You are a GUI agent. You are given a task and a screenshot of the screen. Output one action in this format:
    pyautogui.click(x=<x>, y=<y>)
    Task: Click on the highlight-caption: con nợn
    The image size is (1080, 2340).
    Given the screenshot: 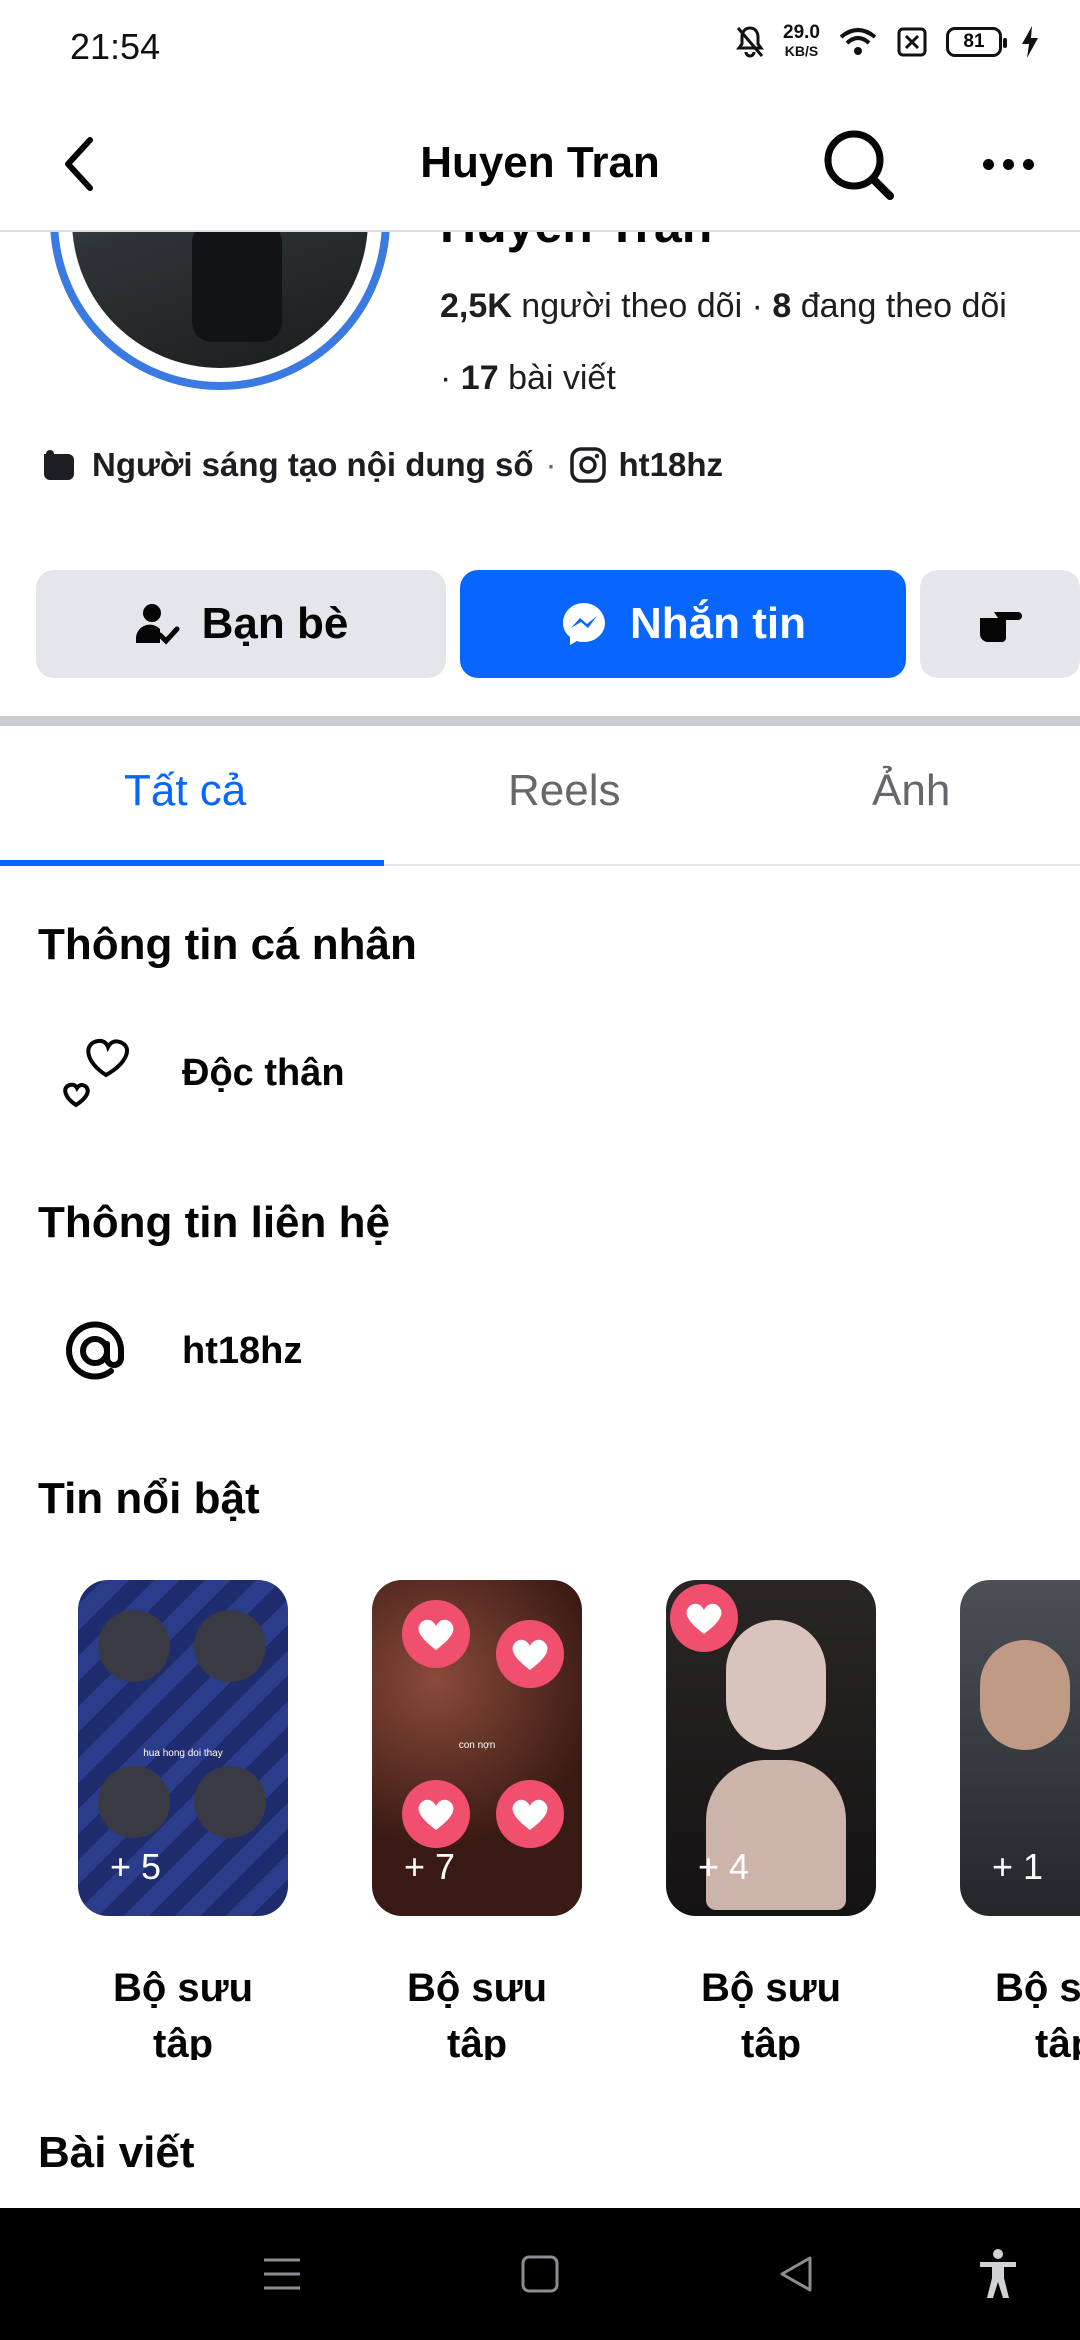 What is the action you would take?
    pyautogui.click(x=477, y=1745)
    